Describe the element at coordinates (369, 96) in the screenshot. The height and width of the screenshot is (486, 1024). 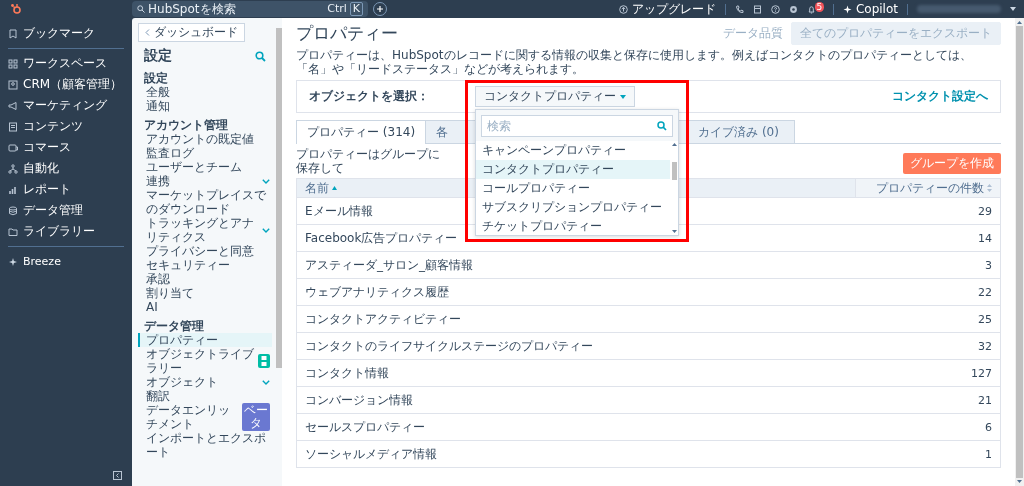
I see `field-label: オブジェクトを選択：` at that location.